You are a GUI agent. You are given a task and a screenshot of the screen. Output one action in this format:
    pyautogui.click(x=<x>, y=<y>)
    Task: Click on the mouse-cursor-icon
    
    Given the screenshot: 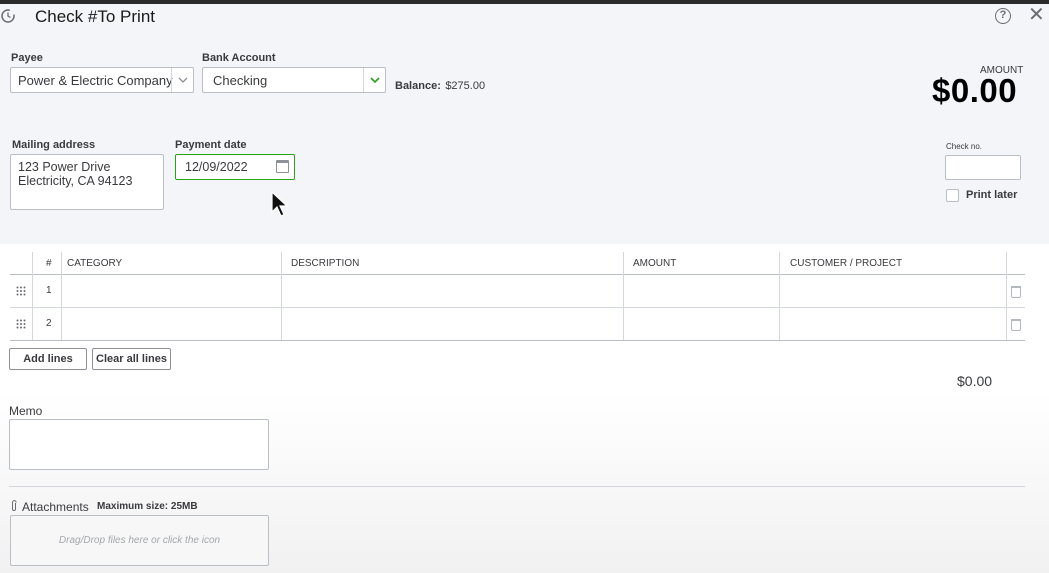 What is the action you would take?
    pyautogui.click(x=280, y=203)
    